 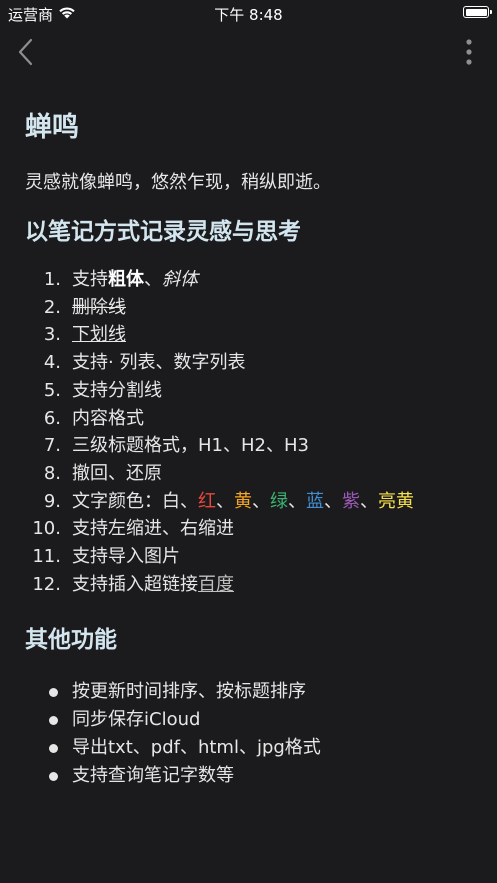 What do you see at coordinates (126, 557) in the screenshot?
I see `list-item-text: 支持导入图片` at bounding box center [126, 557].